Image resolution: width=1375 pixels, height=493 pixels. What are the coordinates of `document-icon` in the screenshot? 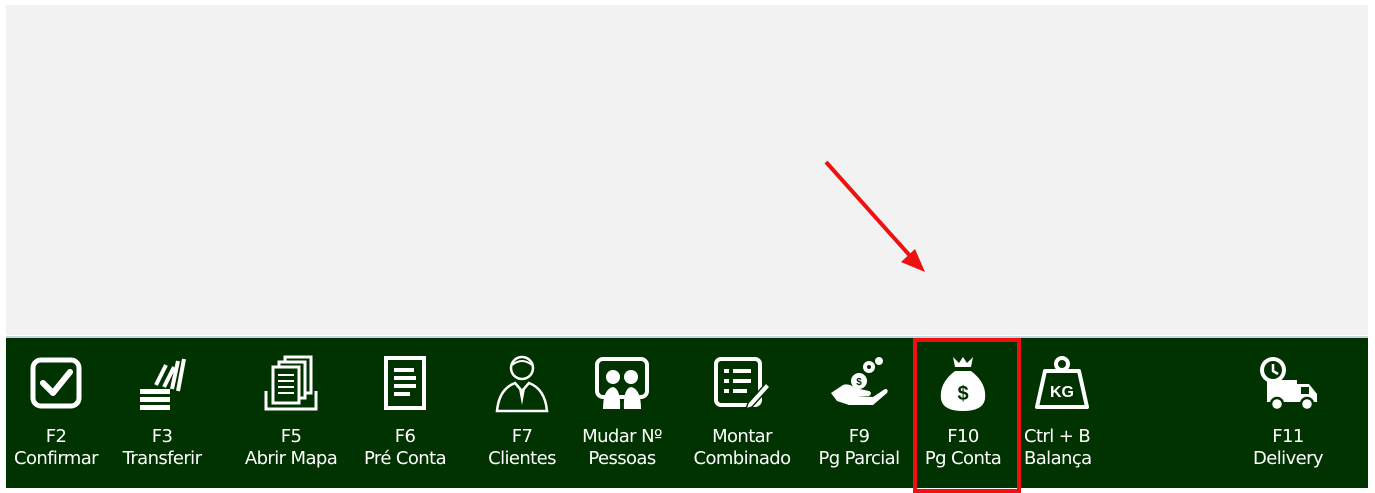 It's located at (405, 383).